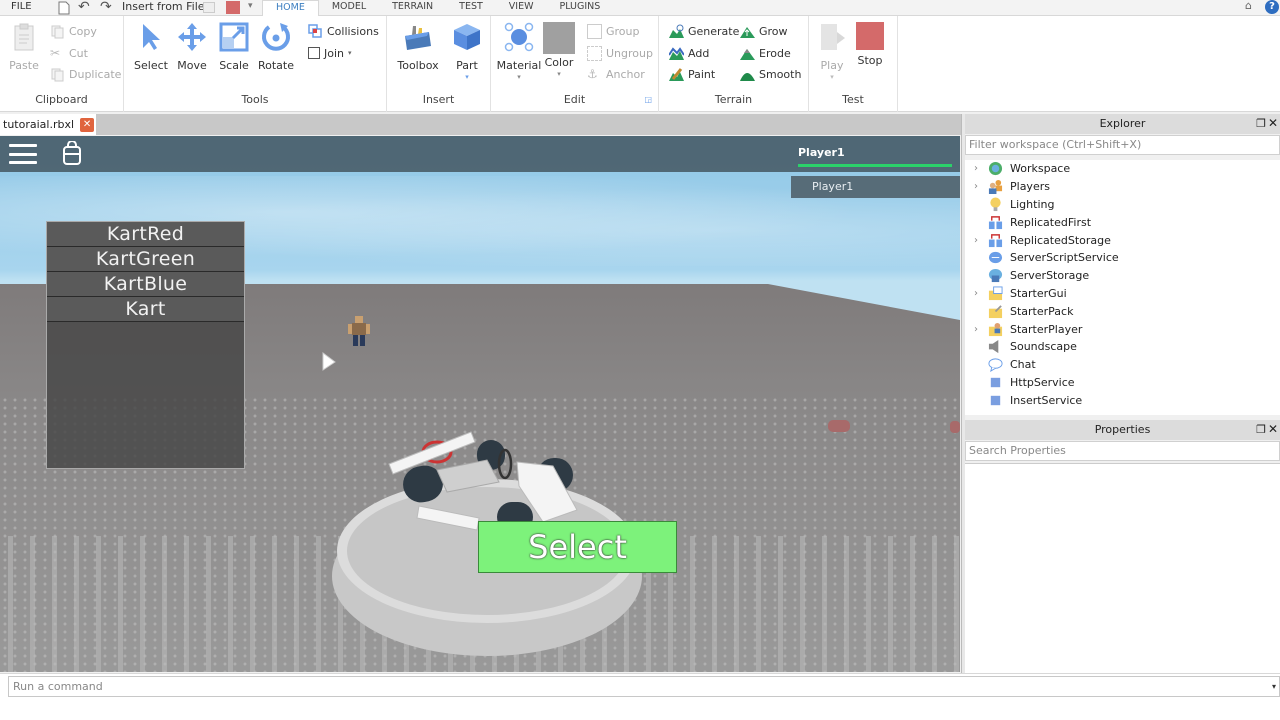 This screenshot has width=1280, height=720. Describe the element at coordinates (616, 74) in the screenshot. I see `anchor-button: ⚓ Anchor` at that location.